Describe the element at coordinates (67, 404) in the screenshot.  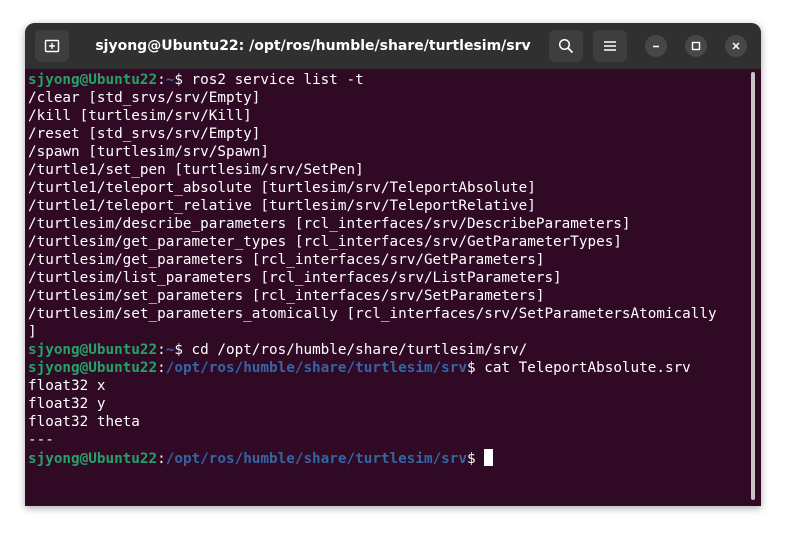
I see `output-line: float32 y` at that location.